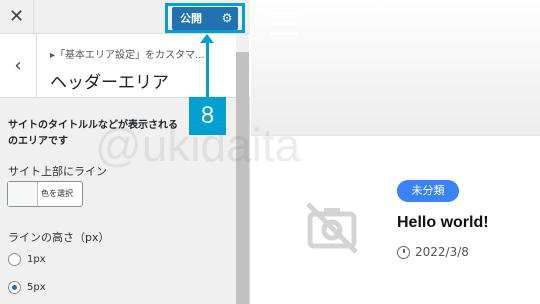 This screenshot has height=304, width=540. Describe the element at coordinates (428, 191) in the screenshot. I see `category-badge: 未分類` at that location.